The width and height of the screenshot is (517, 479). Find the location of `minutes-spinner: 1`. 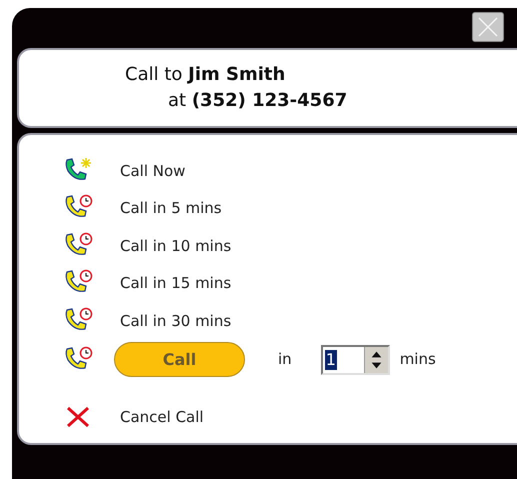

minutes-spinner: 1 is located at coordinates (355, 359).